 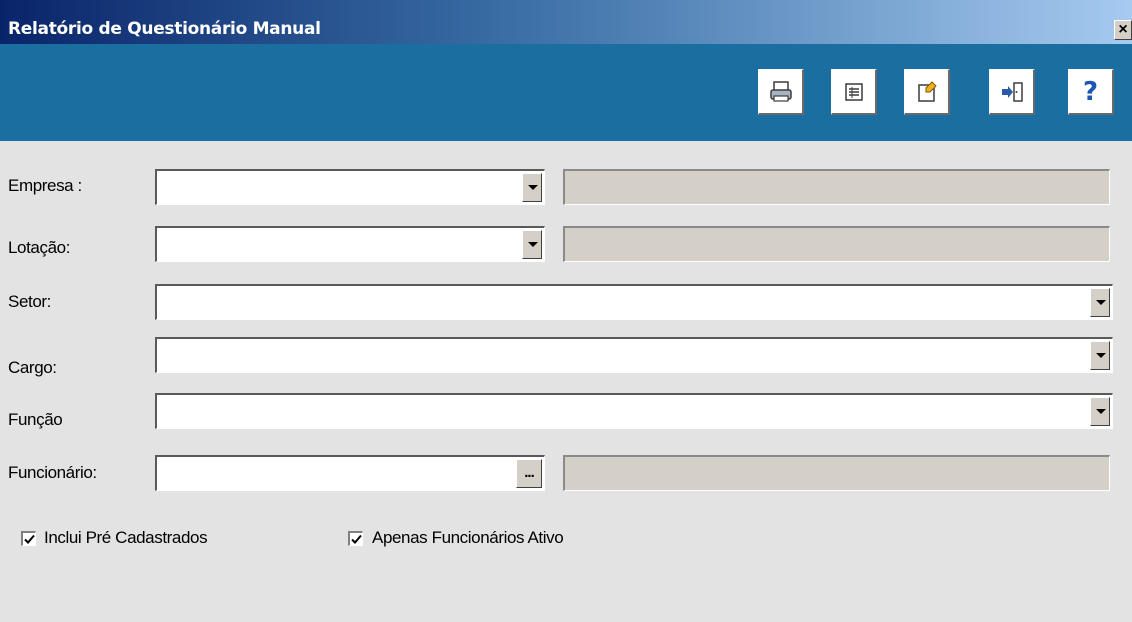 I want to click on empresa-dropdown-button, so click(x=532, y=187).